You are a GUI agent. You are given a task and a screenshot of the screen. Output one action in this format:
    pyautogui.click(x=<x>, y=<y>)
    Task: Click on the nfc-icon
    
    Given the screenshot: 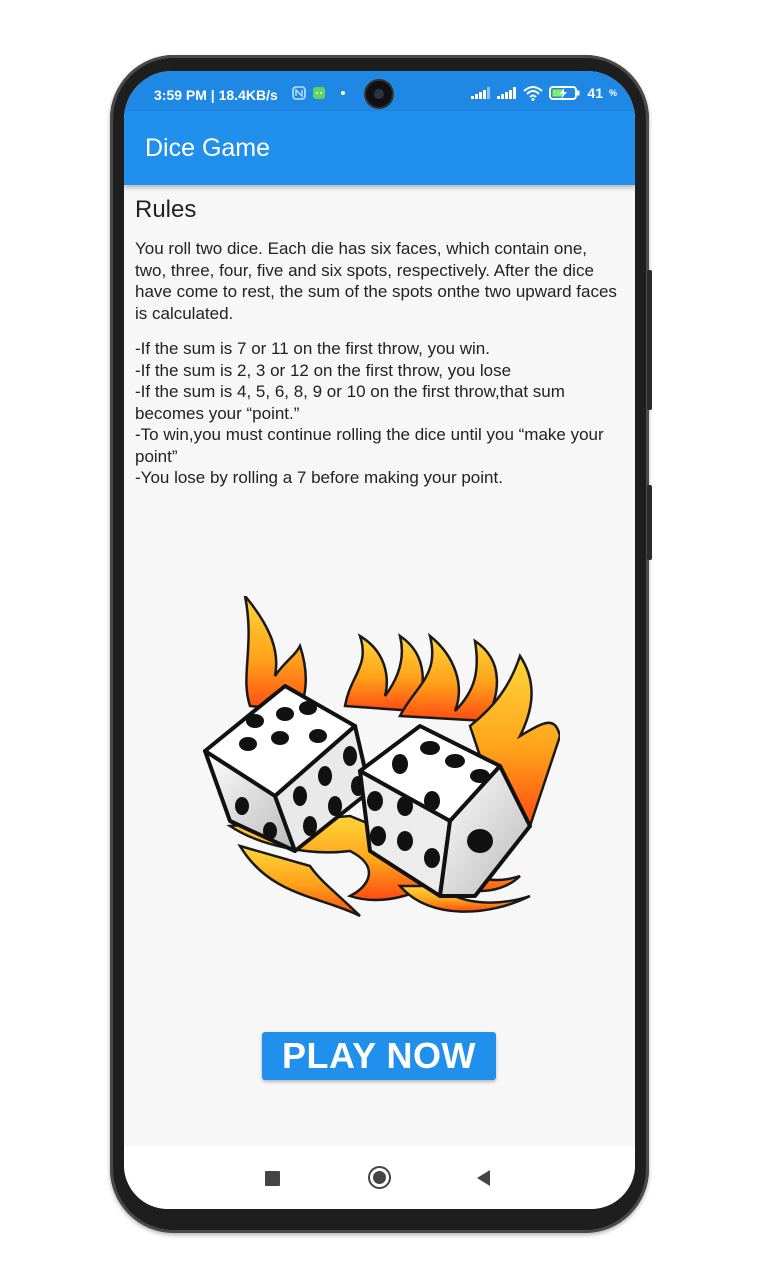 What is the action you would take?
    pyautogui.click(x=299, y=93)
    